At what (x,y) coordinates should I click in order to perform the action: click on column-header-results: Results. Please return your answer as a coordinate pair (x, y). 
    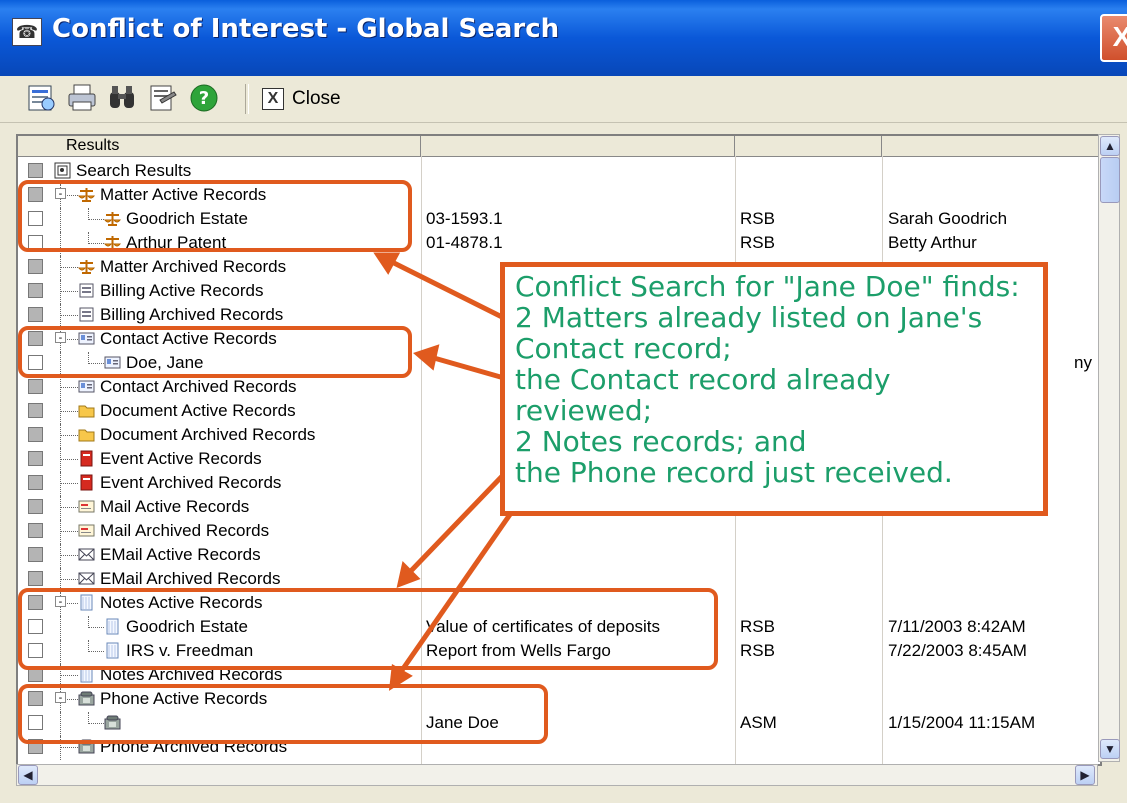
    Looking at the image, I should click on (219, 146).